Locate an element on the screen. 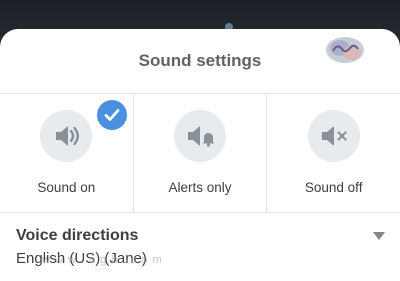 This screenshot has width=400, height=281. sound-on-icon-circle is located at coordinates (66, 136).